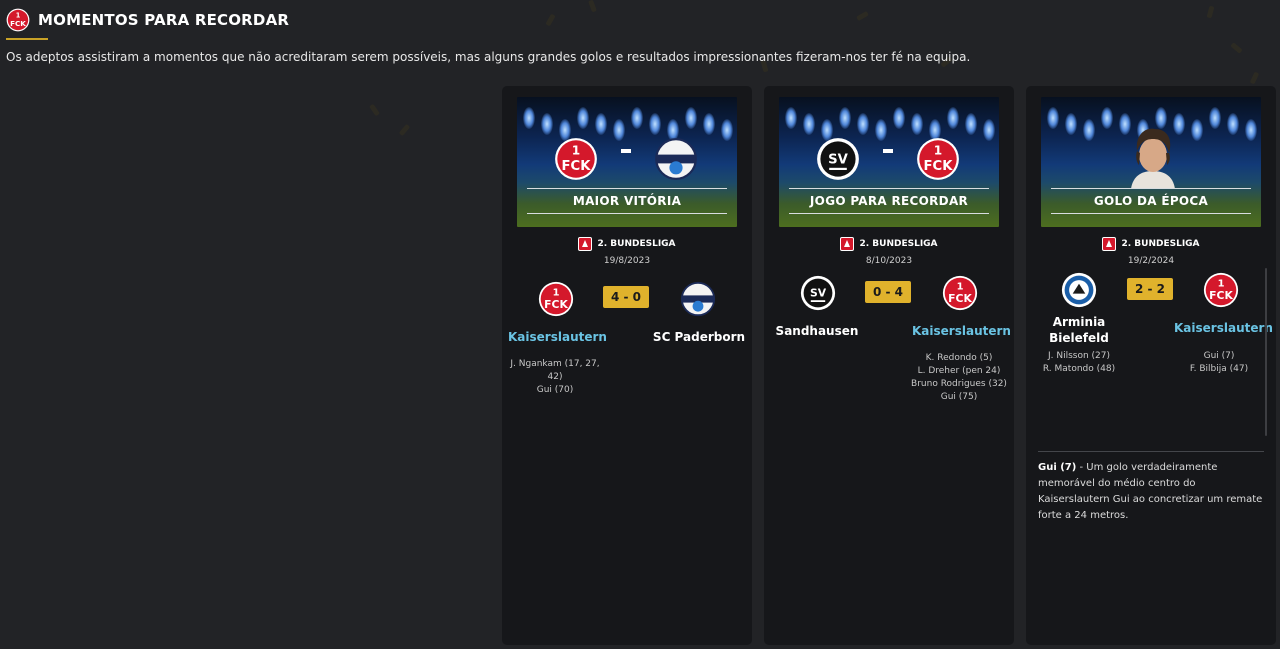 Image resolution: width=1280 pixels, height=649 pixels. Describe the element at coordinates (938, 159) in the screenshot. I see `kaiserslautern-logo-icon` at that location.